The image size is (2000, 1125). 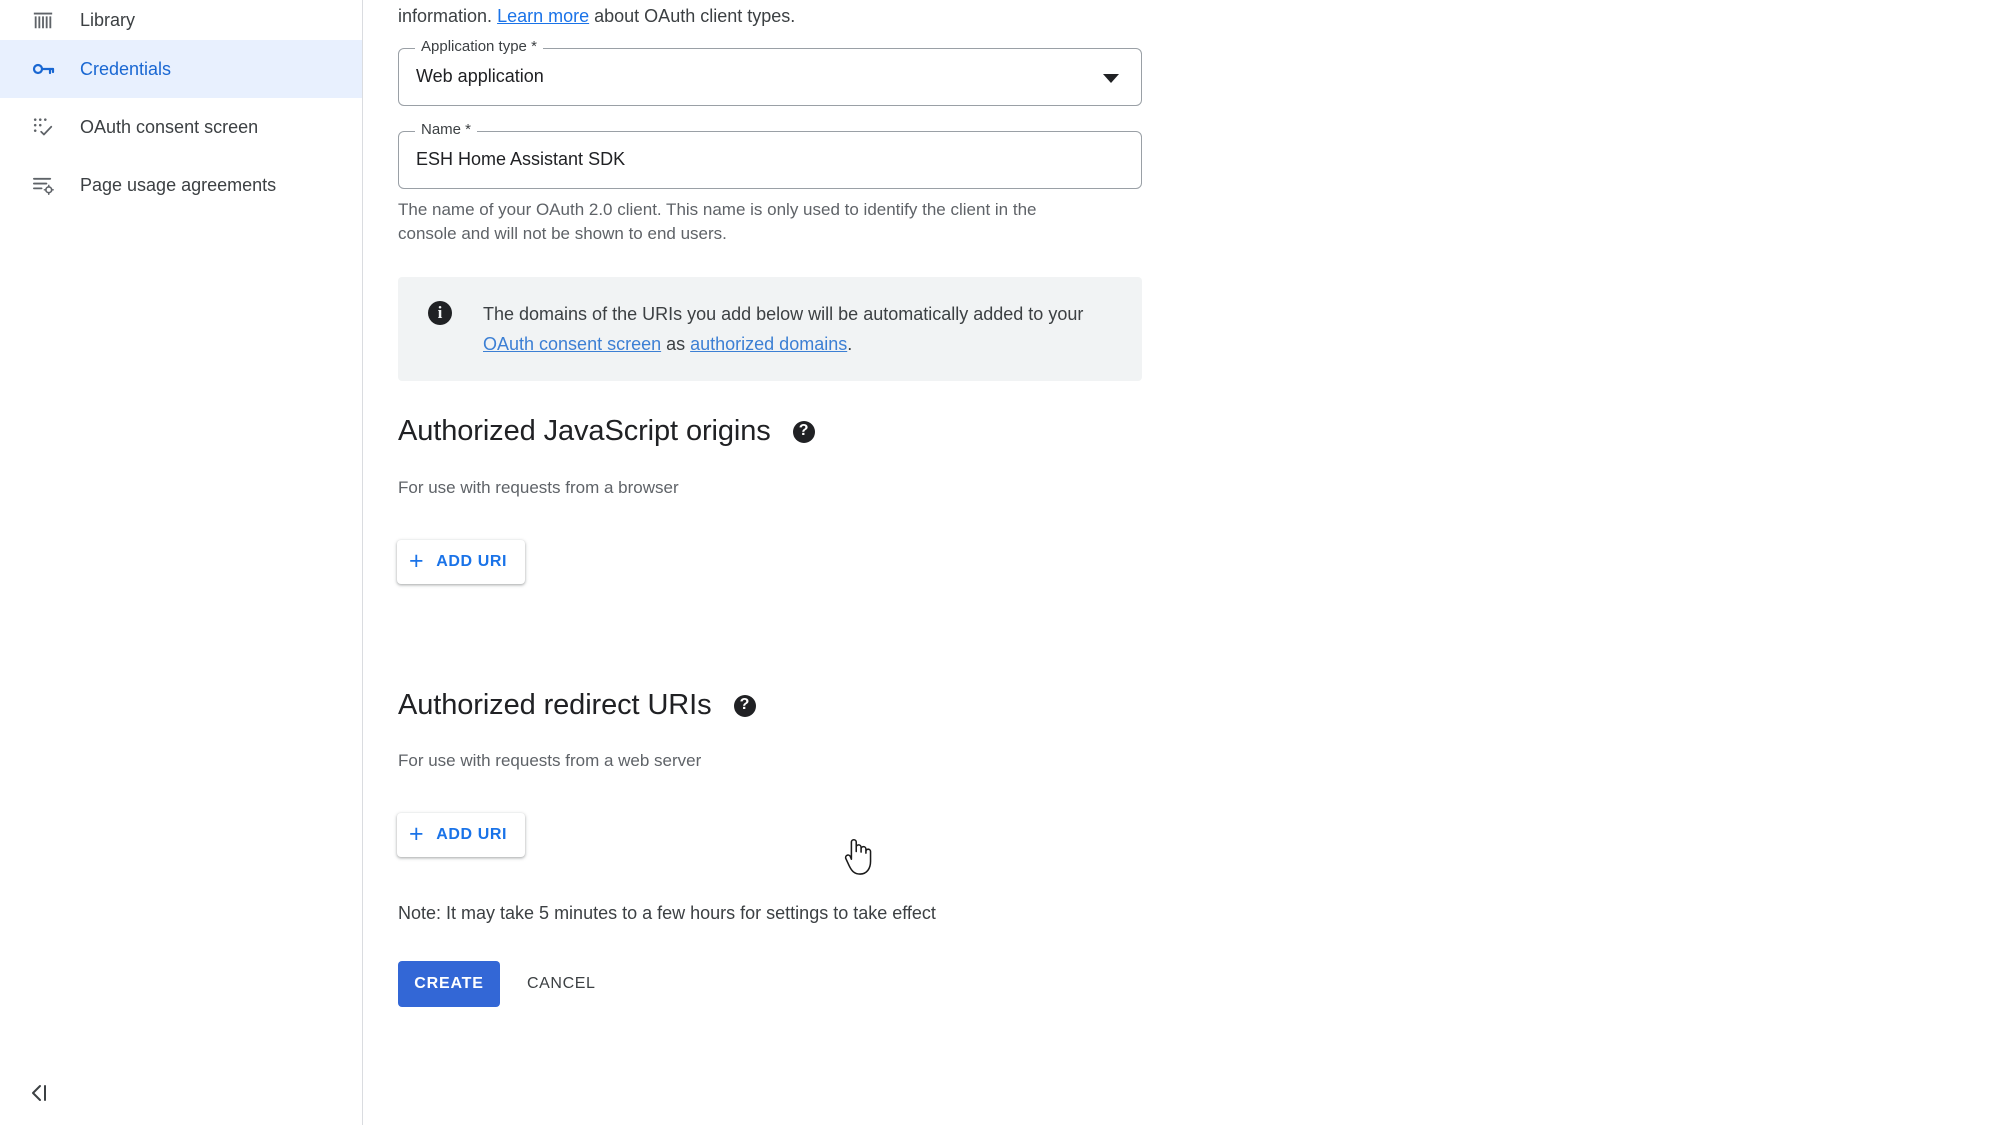 I want to click on section-title: Authorized redirect URIs, so click(x=555, y=705).